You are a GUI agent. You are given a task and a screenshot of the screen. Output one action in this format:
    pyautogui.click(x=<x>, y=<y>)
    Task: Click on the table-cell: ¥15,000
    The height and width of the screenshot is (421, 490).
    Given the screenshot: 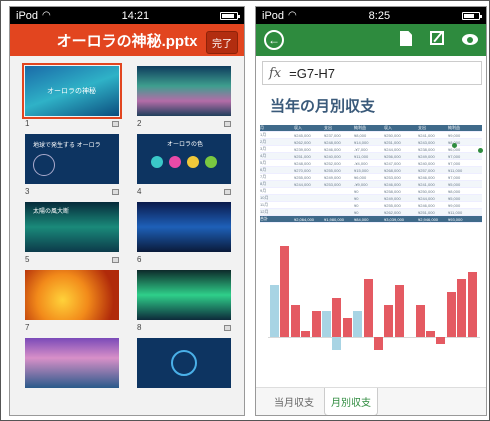 What is the action you would take?
    pyautogui.click(x=369, y=170)
    